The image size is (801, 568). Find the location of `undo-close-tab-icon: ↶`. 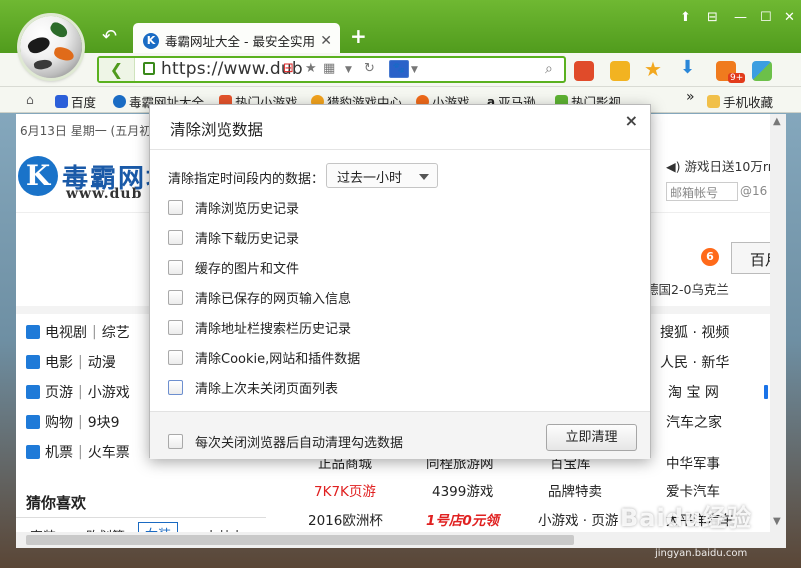

undo-close-tab-icon: ↶ is located at coordinates (109, 36).